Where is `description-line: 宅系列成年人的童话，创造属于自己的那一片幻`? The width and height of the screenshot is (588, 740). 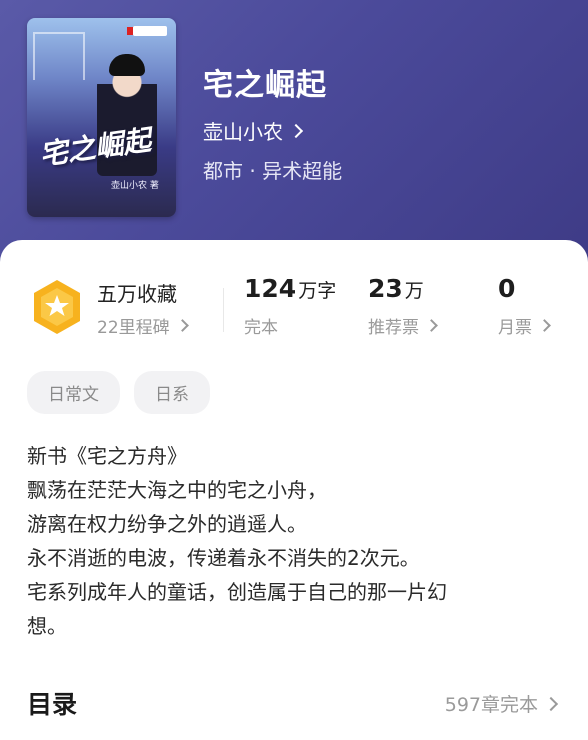 description-line: 宅系列成年人的童话，创造属于自己的那一片幻 is located at coordinates (237, 592).